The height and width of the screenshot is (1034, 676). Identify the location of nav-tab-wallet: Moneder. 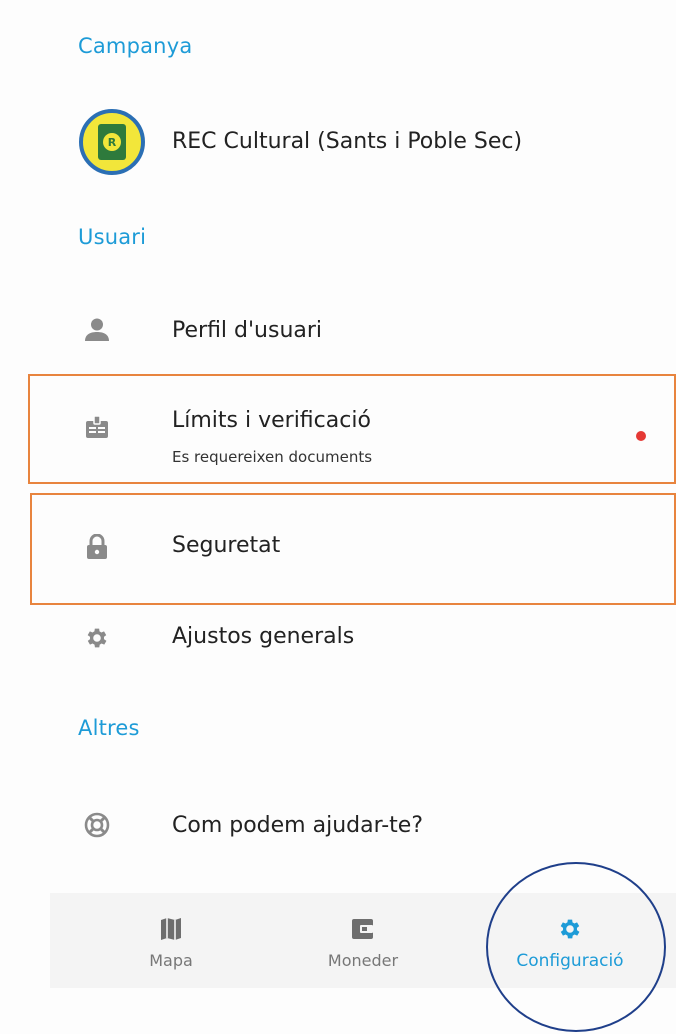
(363, 940).